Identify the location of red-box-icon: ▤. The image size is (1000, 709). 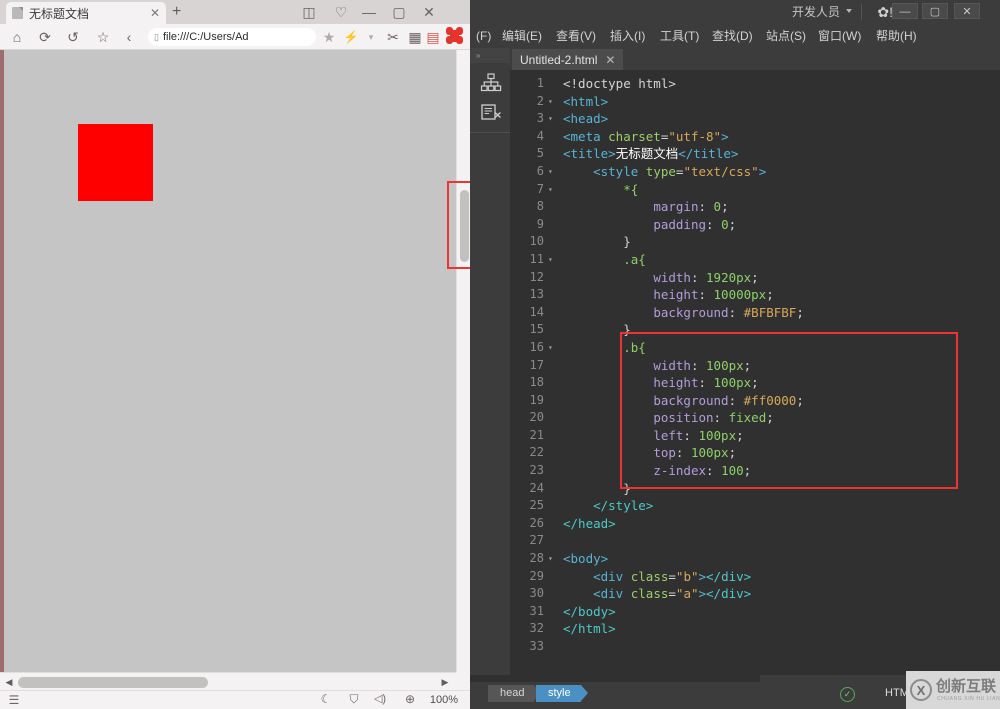
(433, 37).